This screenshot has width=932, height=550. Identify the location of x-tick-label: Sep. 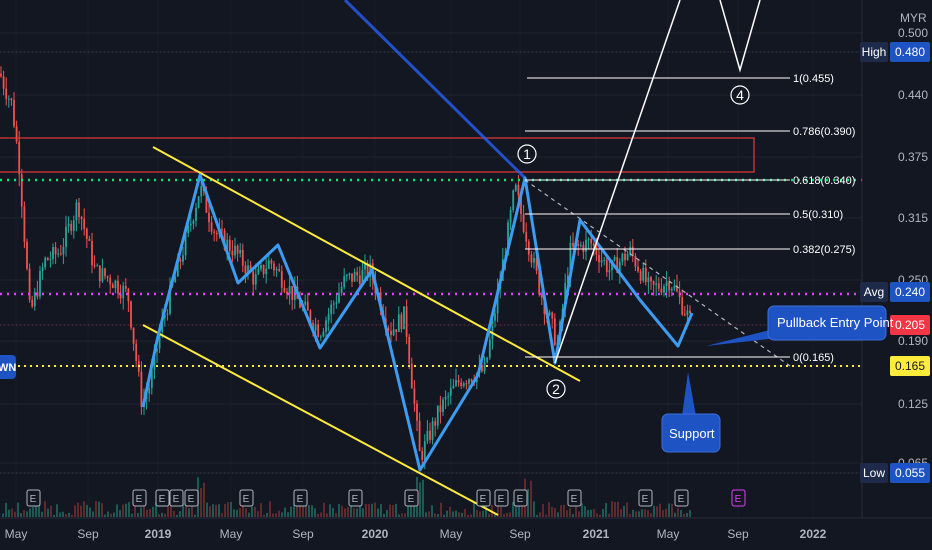
(738, 534).